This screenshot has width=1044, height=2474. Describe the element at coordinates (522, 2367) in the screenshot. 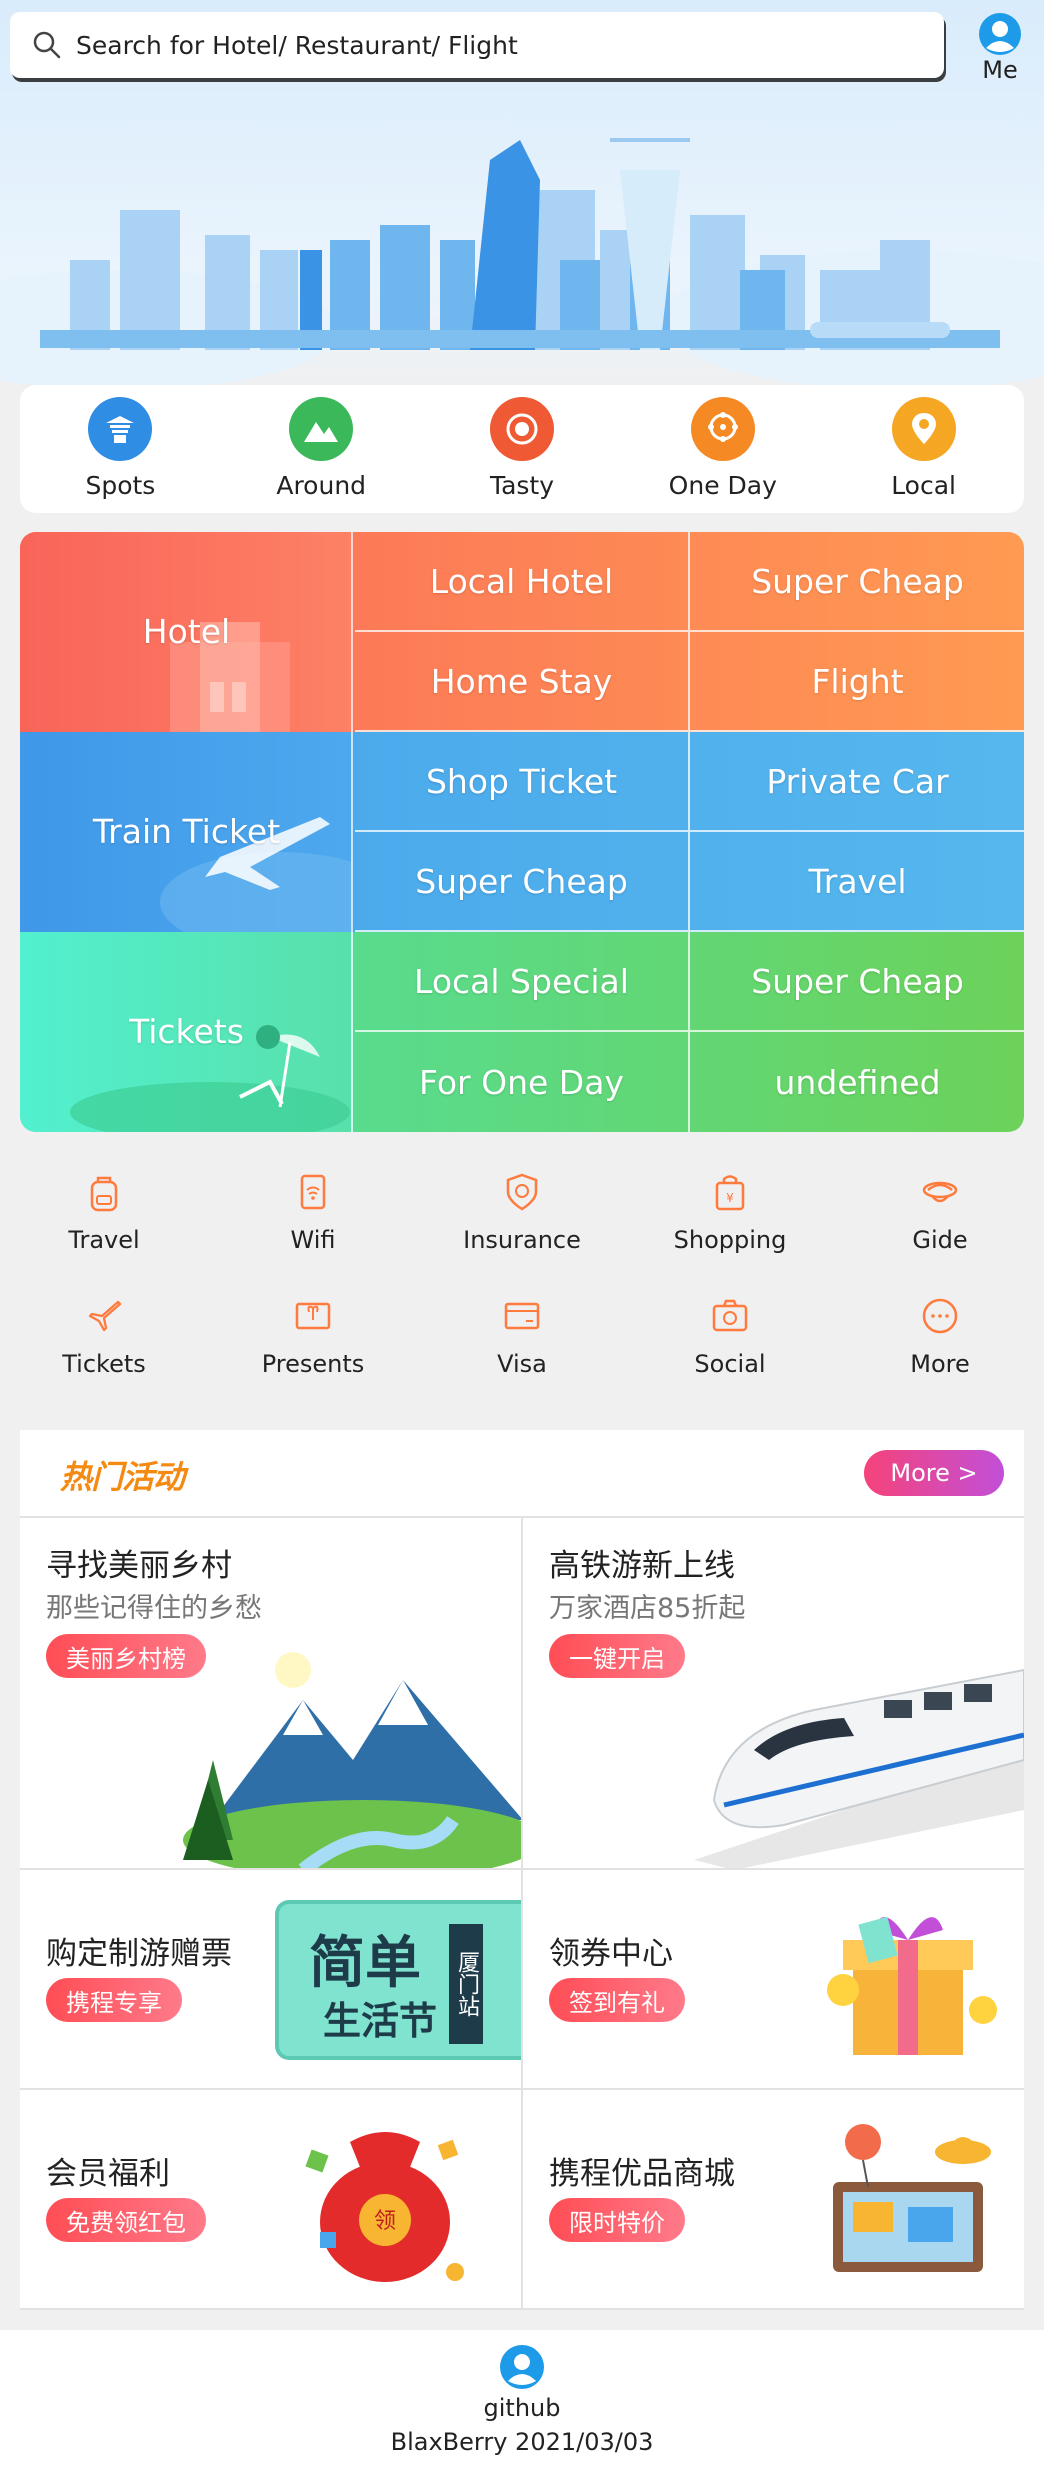

I see `github-icon` at that location.